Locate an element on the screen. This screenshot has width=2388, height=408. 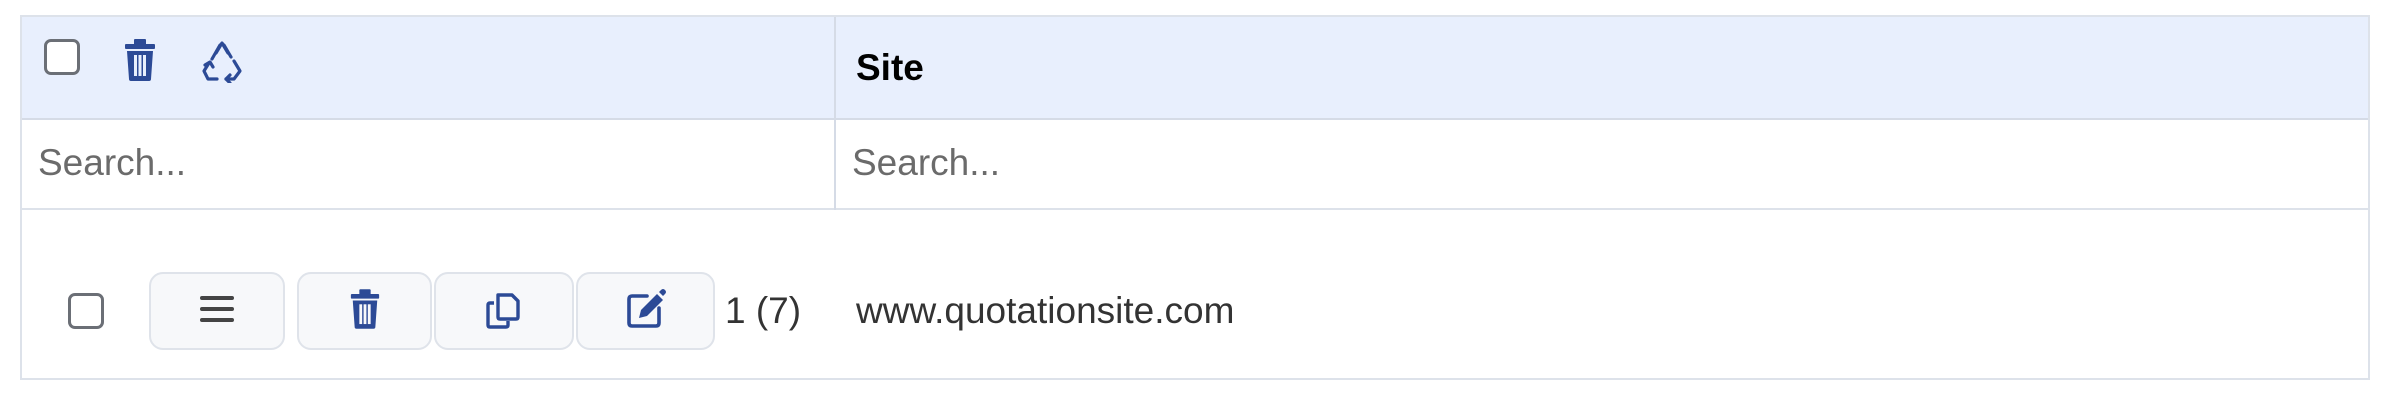
select-all-checkbox is located at coordinates (62, 57).